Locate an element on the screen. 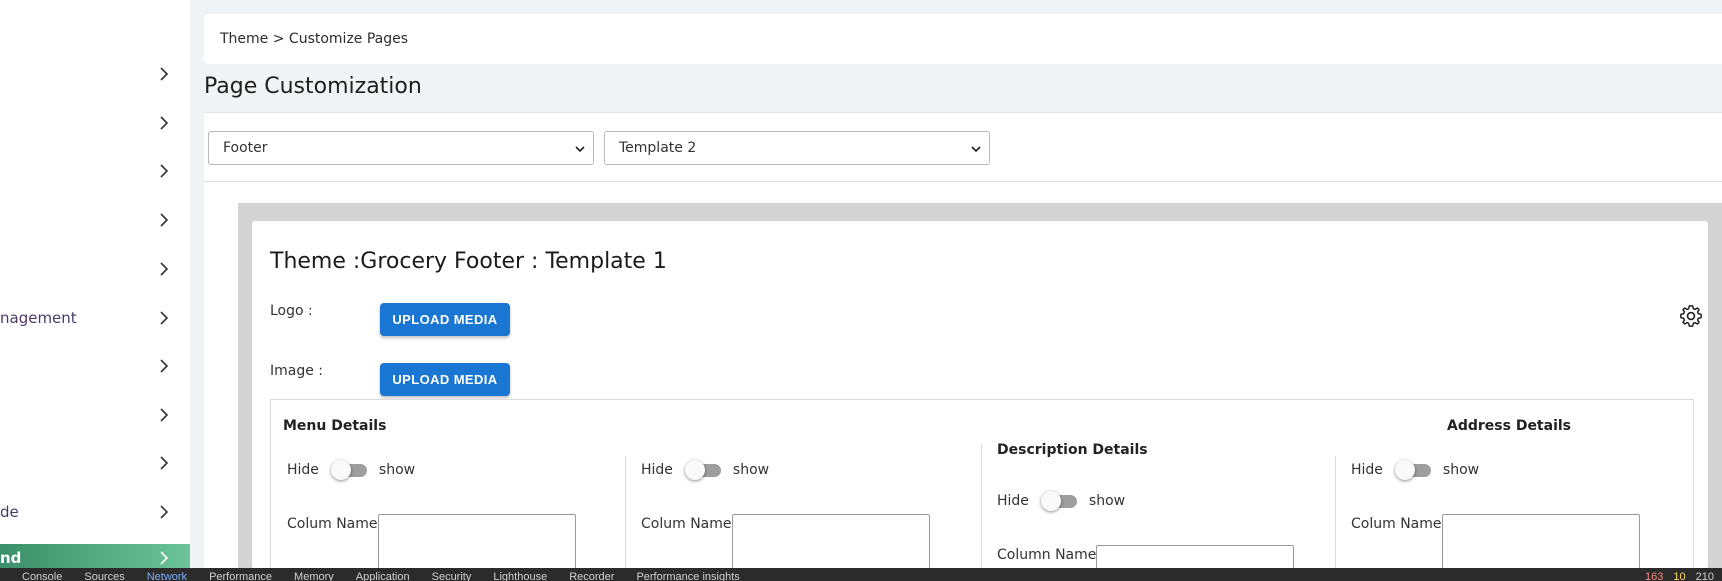  template-select-value: Template 2 is located at coordinates (658, 148).